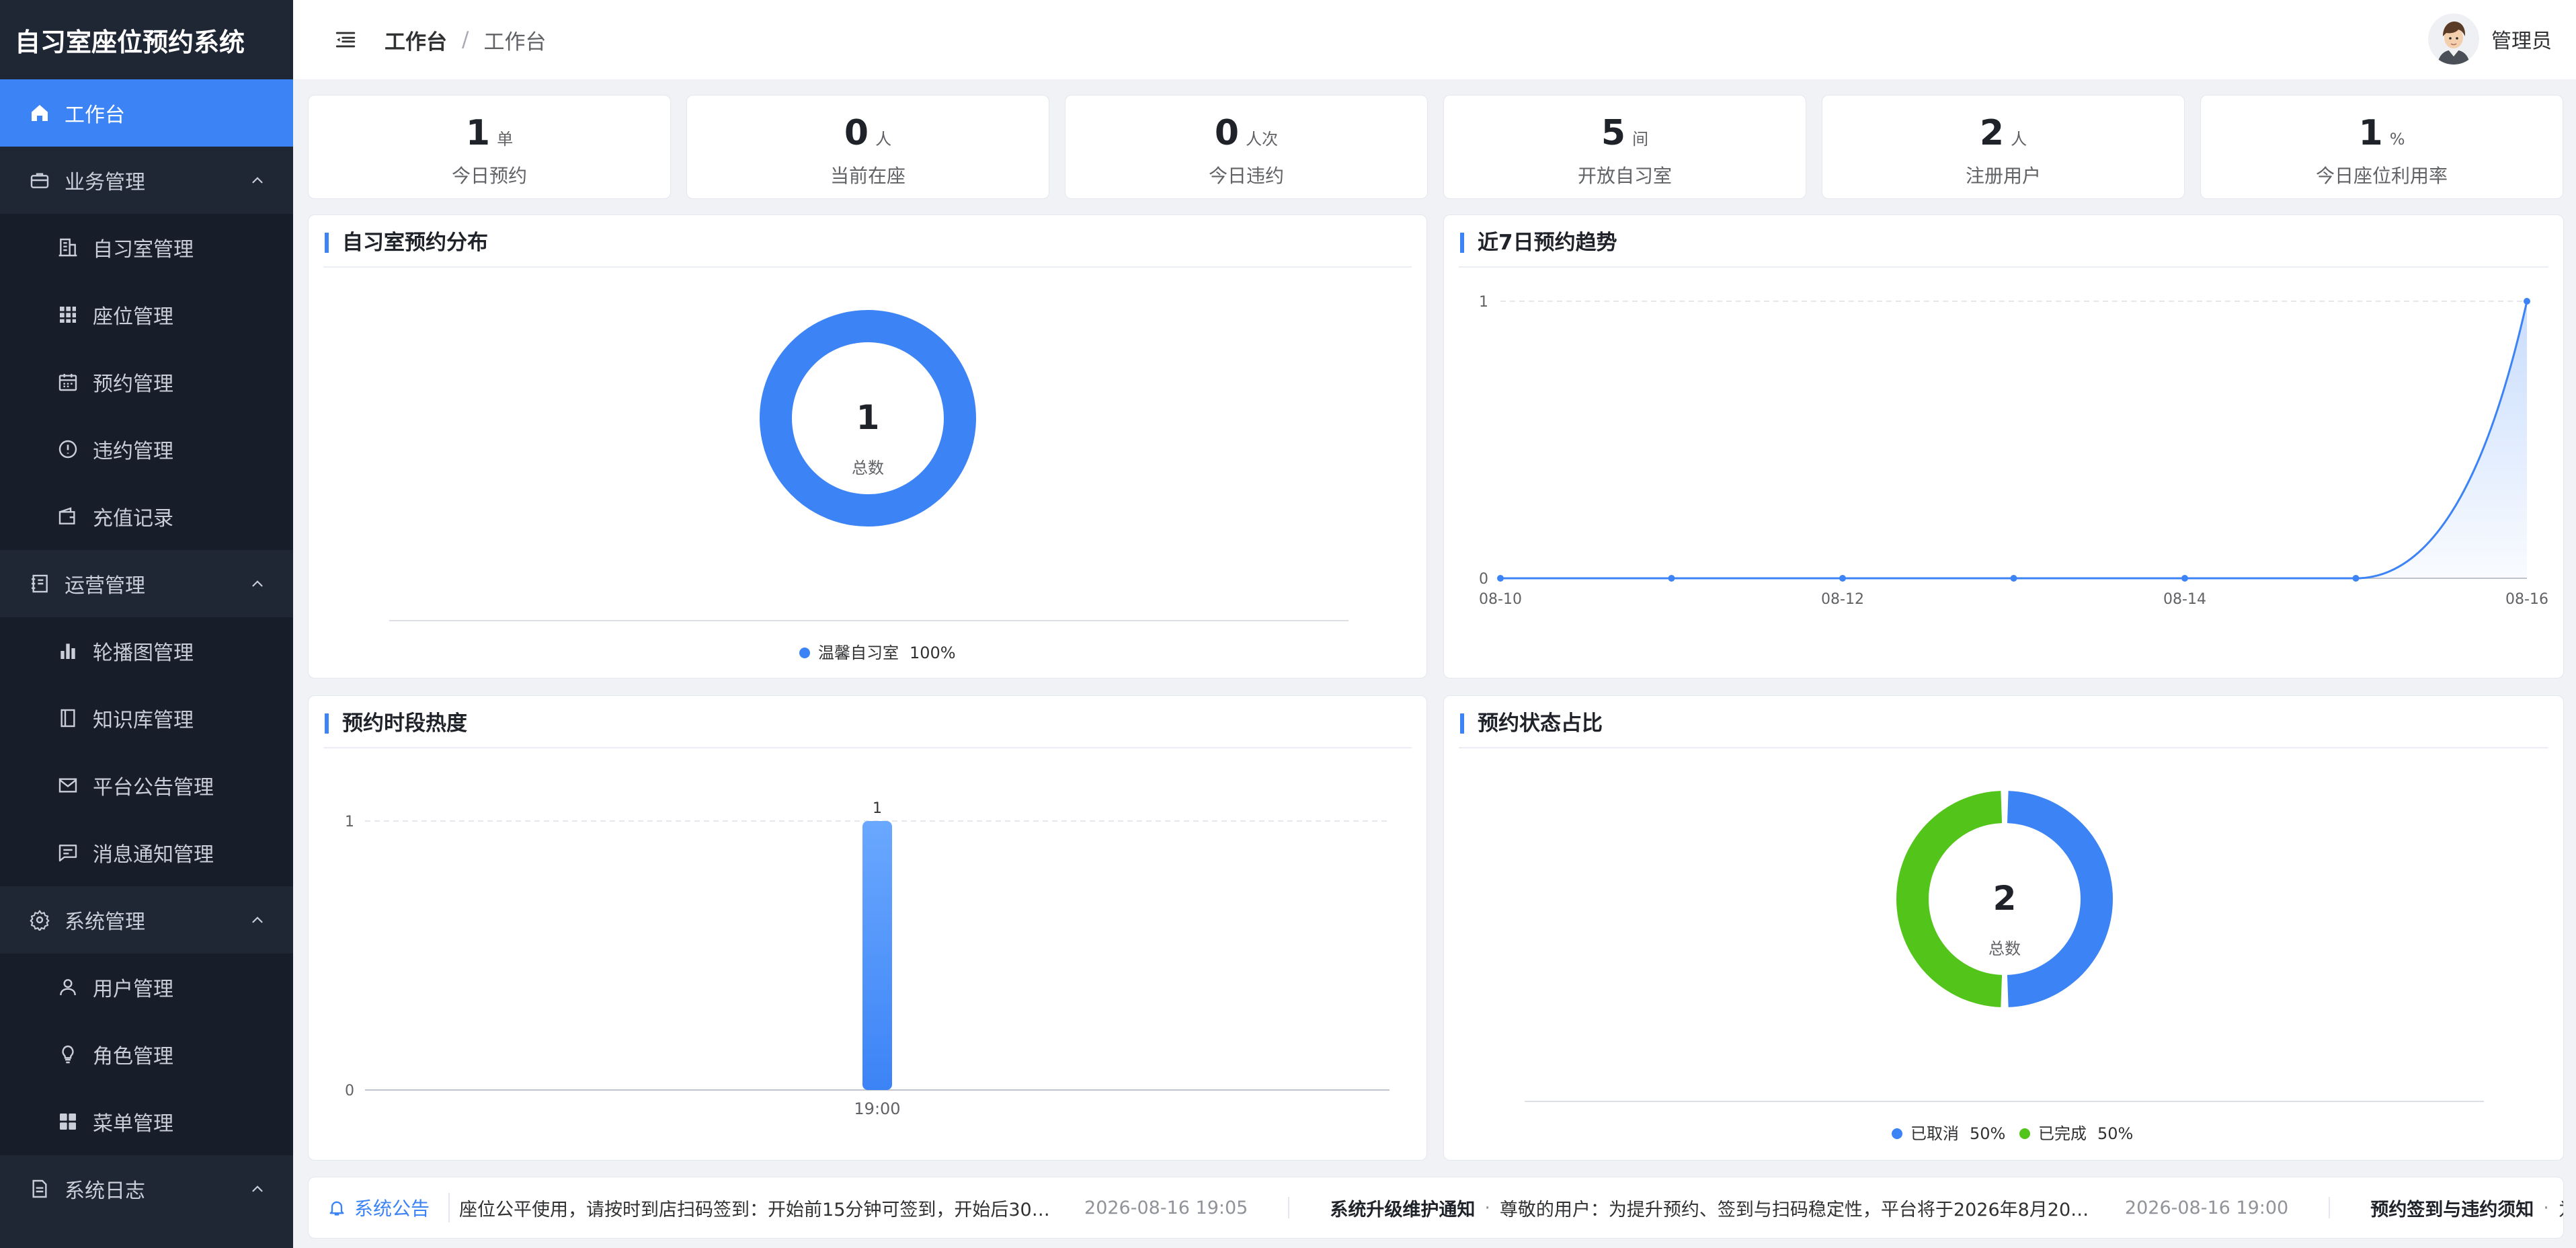  Describe the element at coordinates (2381, 176) in the screenshot. I see `stat-label: 今日座位利用率` at that location.